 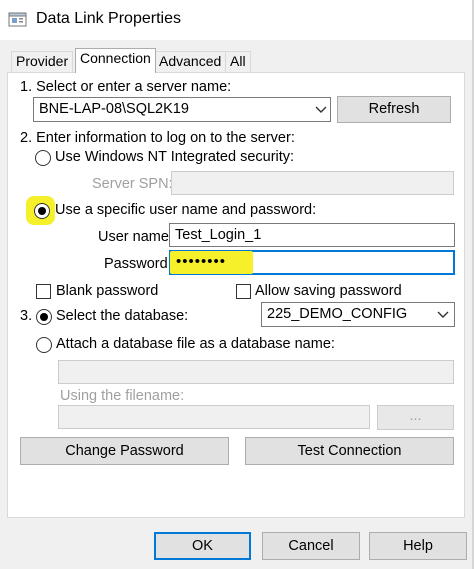 I want to click on password-mask: ••••••••, so click(x=201, y=261).